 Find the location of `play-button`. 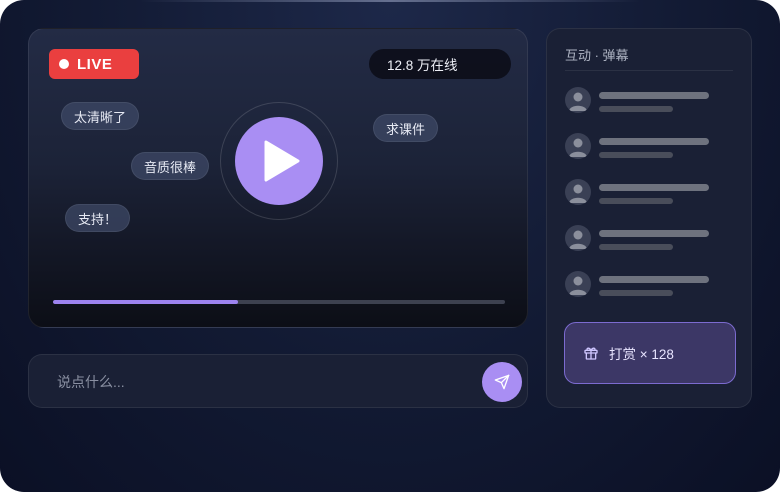

play-button is located at coordinates (279, 161).